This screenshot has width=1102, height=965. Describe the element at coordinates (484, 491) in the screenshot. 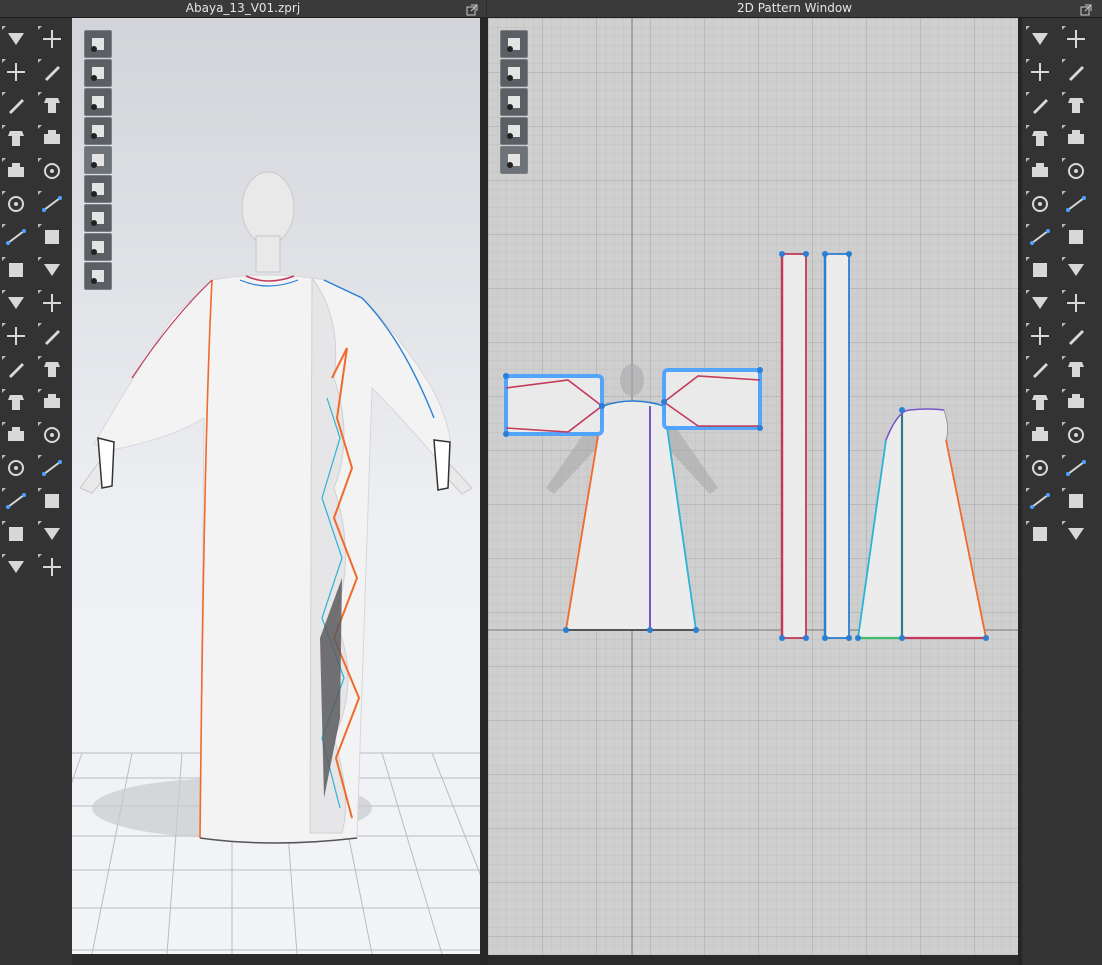

I see `window-divider` at that location.